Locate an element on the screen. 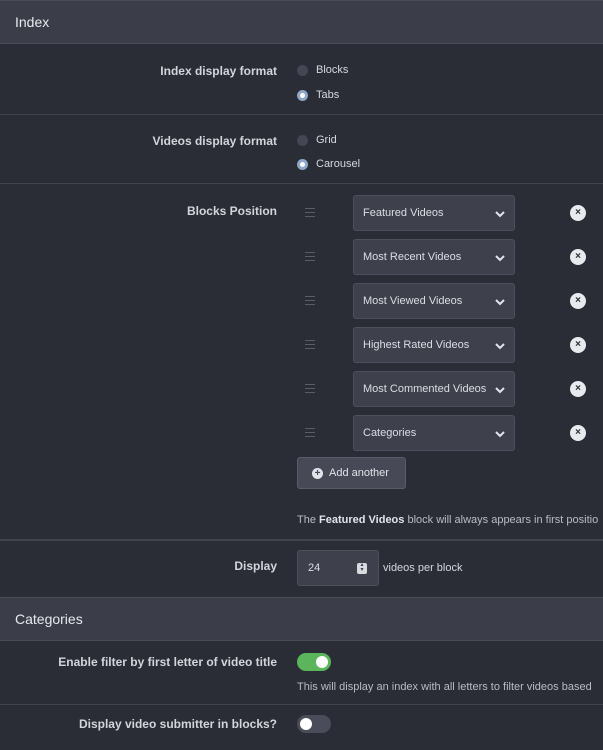 Image resolution: width=603 pixels, height=750 pixels. radio-tabs: Tabs is located at coordinates (318, 95).